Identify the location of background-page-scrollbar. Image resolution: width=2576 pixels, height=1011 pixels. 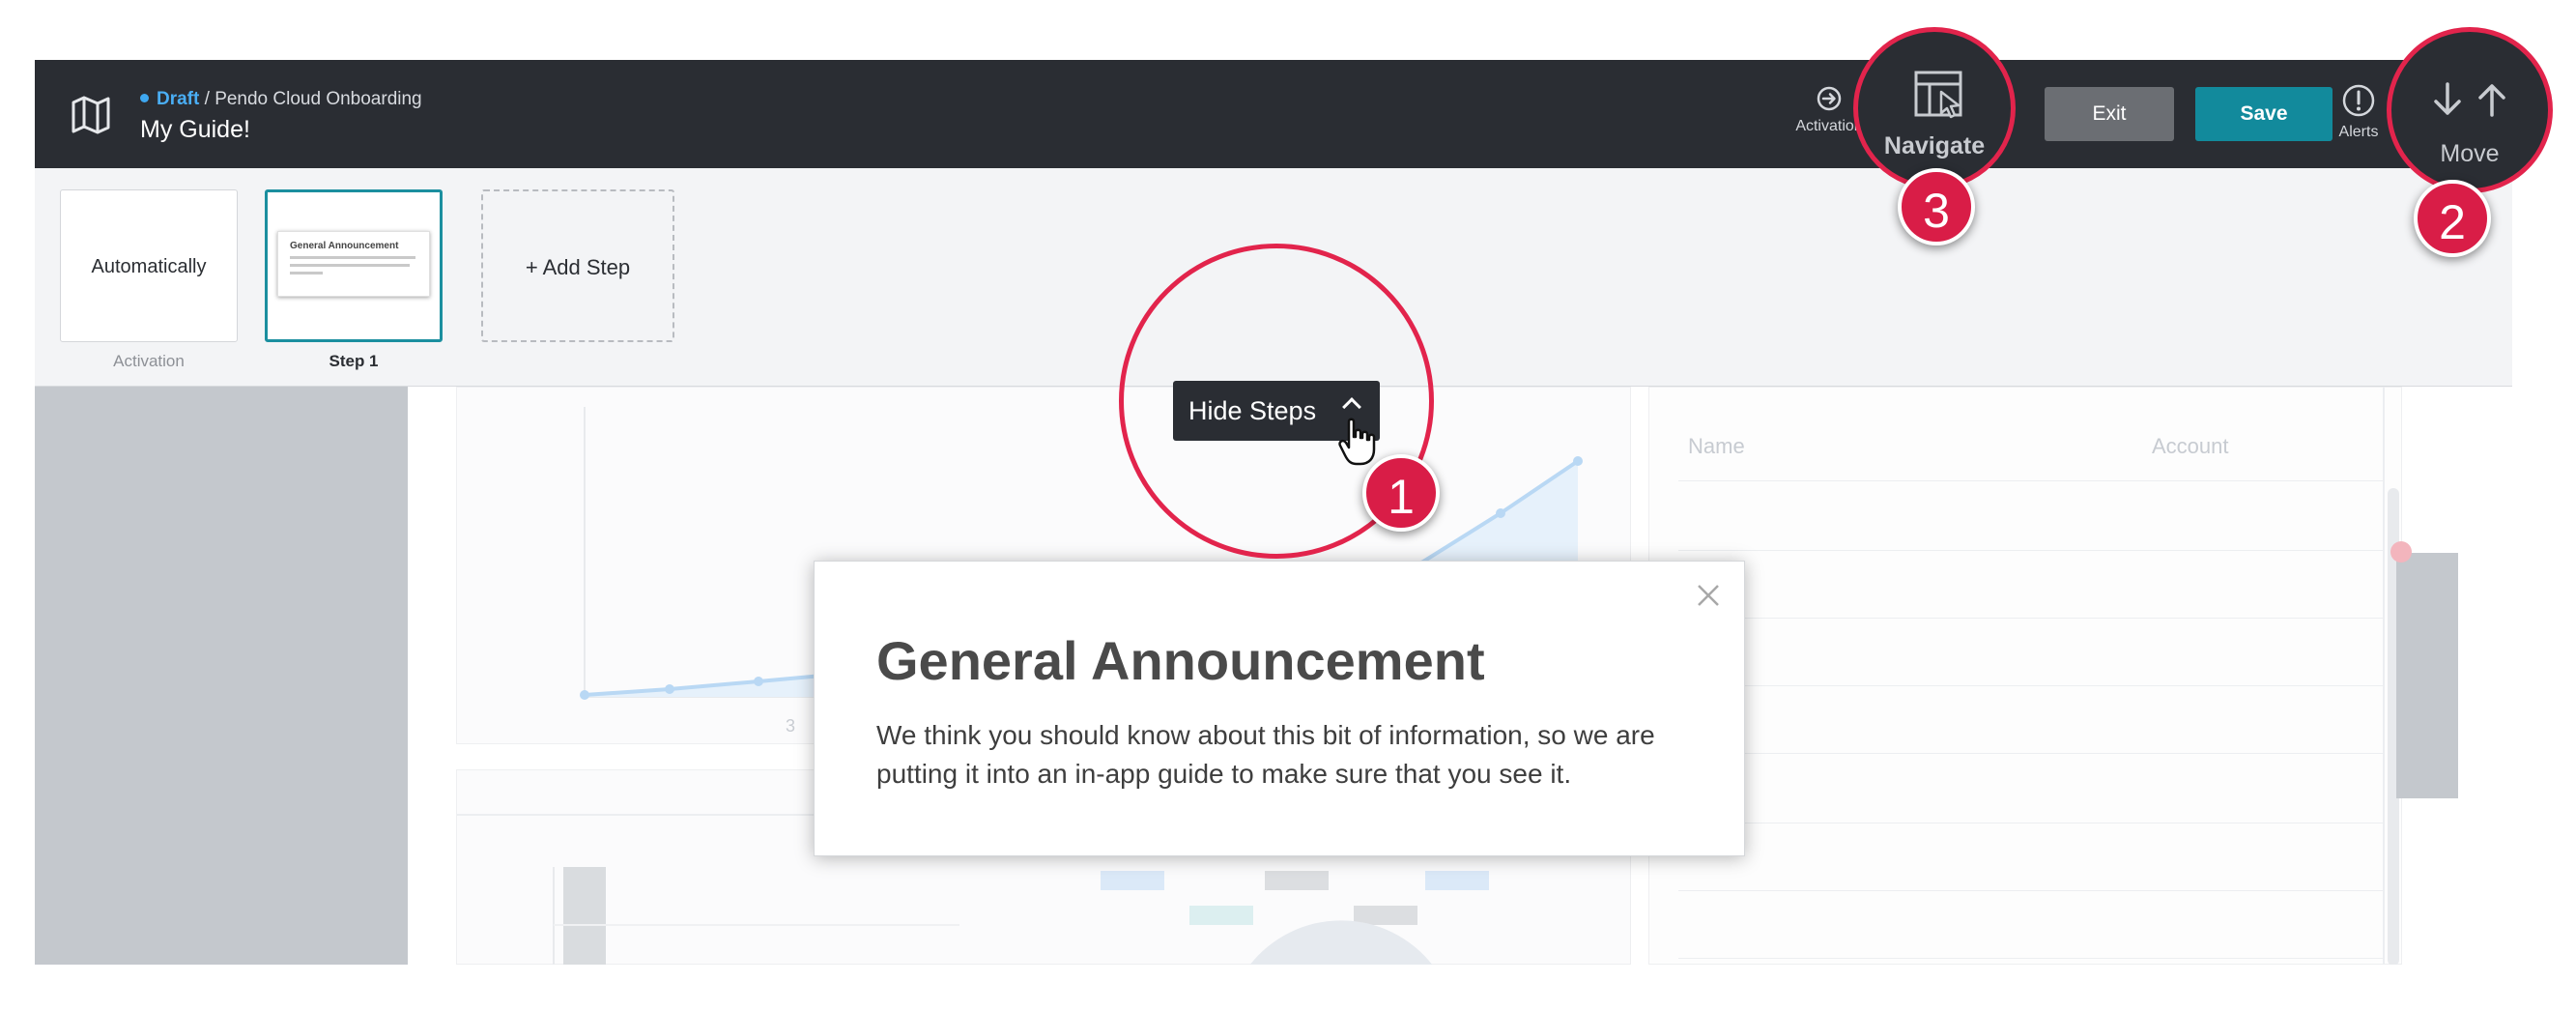
(2427, 675).